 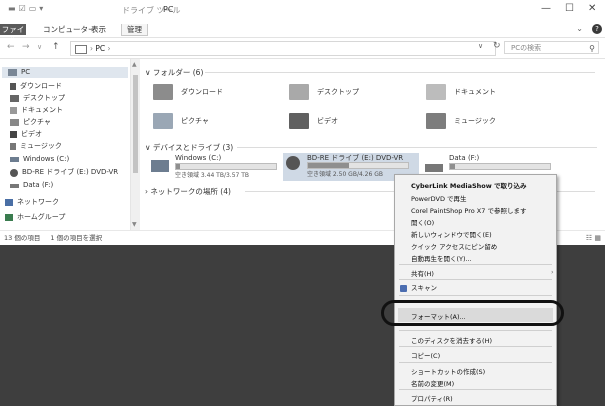 I want to click on nav-item-music: ミュージック, so click(x=36, y=146).